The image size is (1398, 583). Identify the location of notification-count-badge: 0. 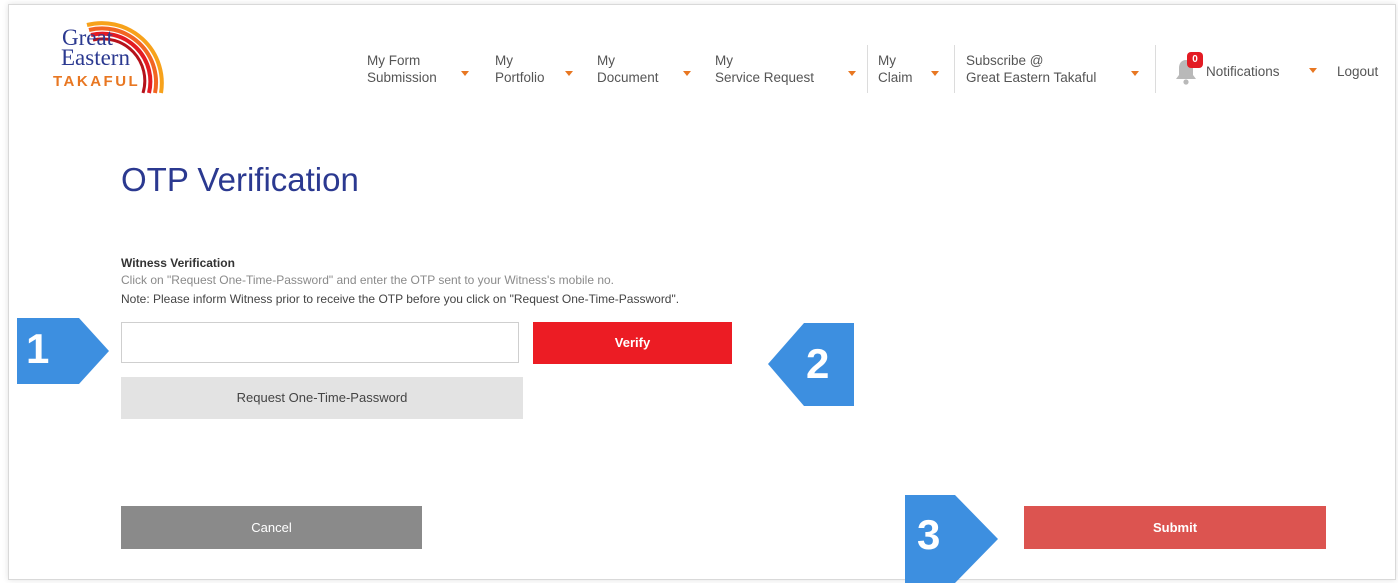
(1195, 60).